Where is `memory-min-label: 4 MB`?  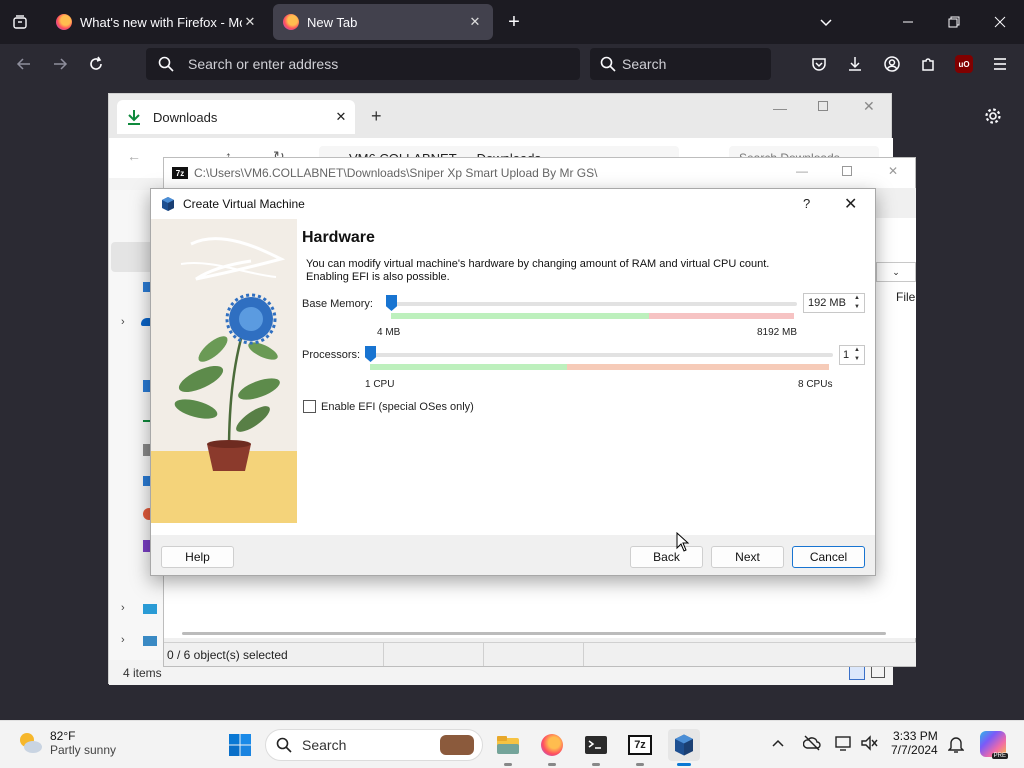
memory-min-label: 4 MB is located at coordinates (389, 332).